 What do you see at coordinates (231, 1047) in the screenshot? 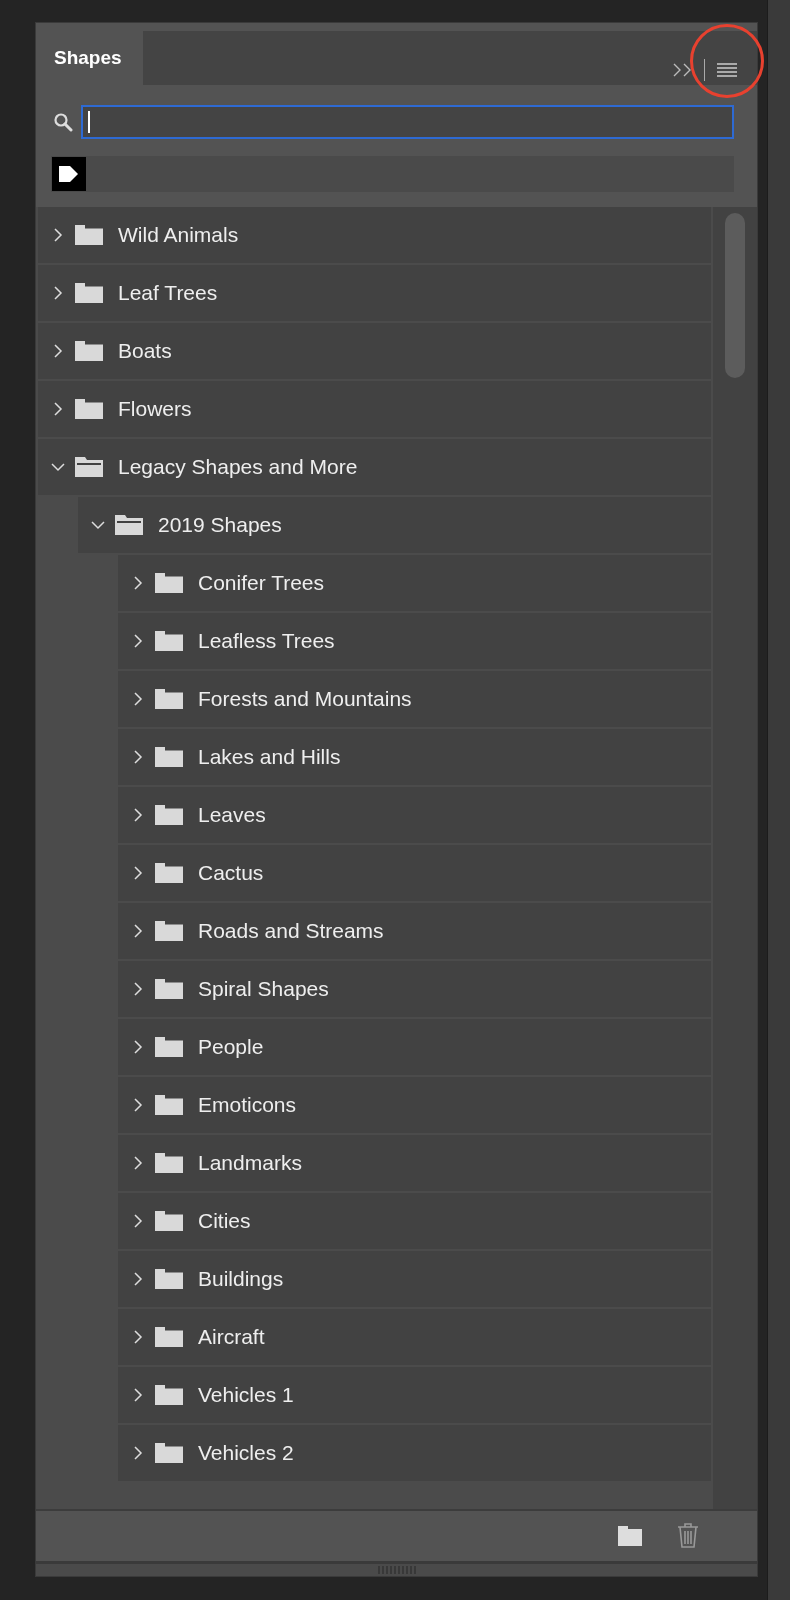
I see `folder-name: People` at bounding box center [231, 1047].